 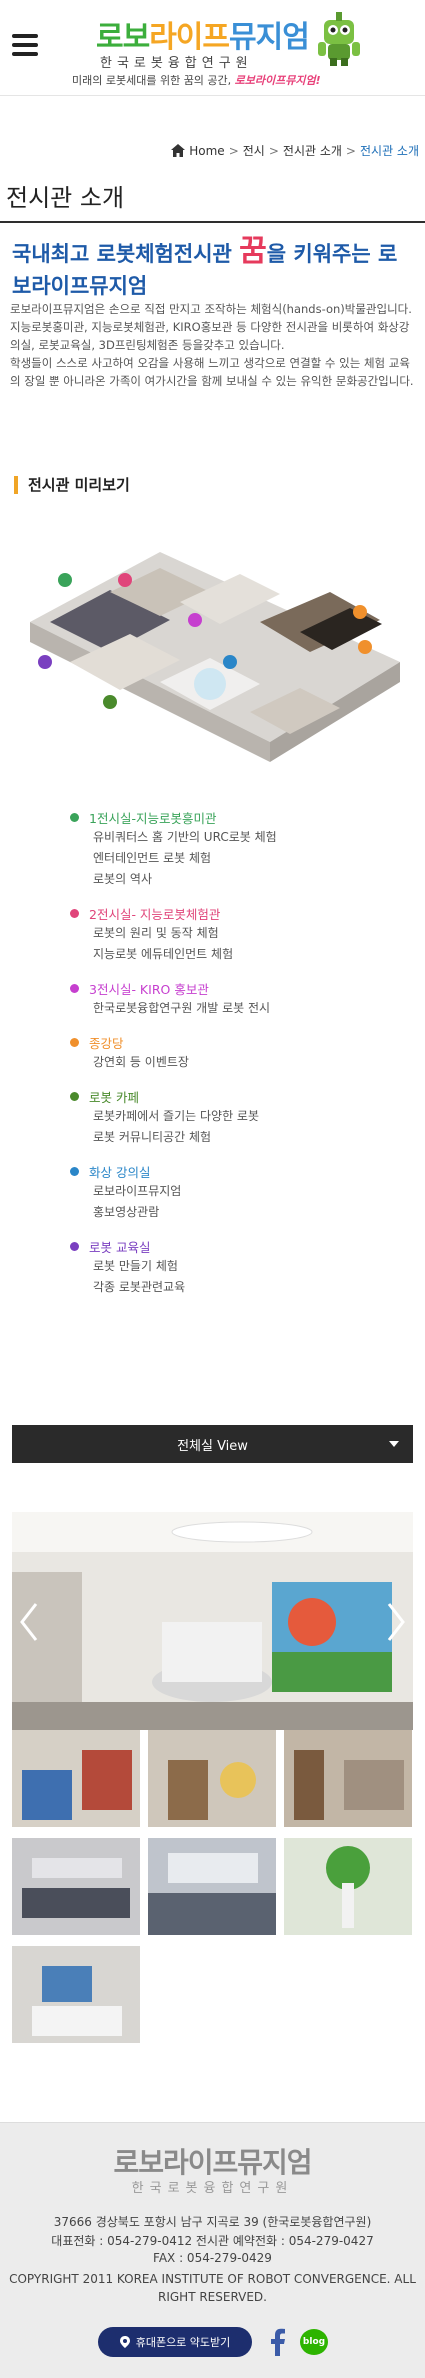 What do you see at coordinates (240, 1053) in the screenshot?
I see `room-item: 종강당강연회 등 이벤트장` at bounding box center [240, 1053].